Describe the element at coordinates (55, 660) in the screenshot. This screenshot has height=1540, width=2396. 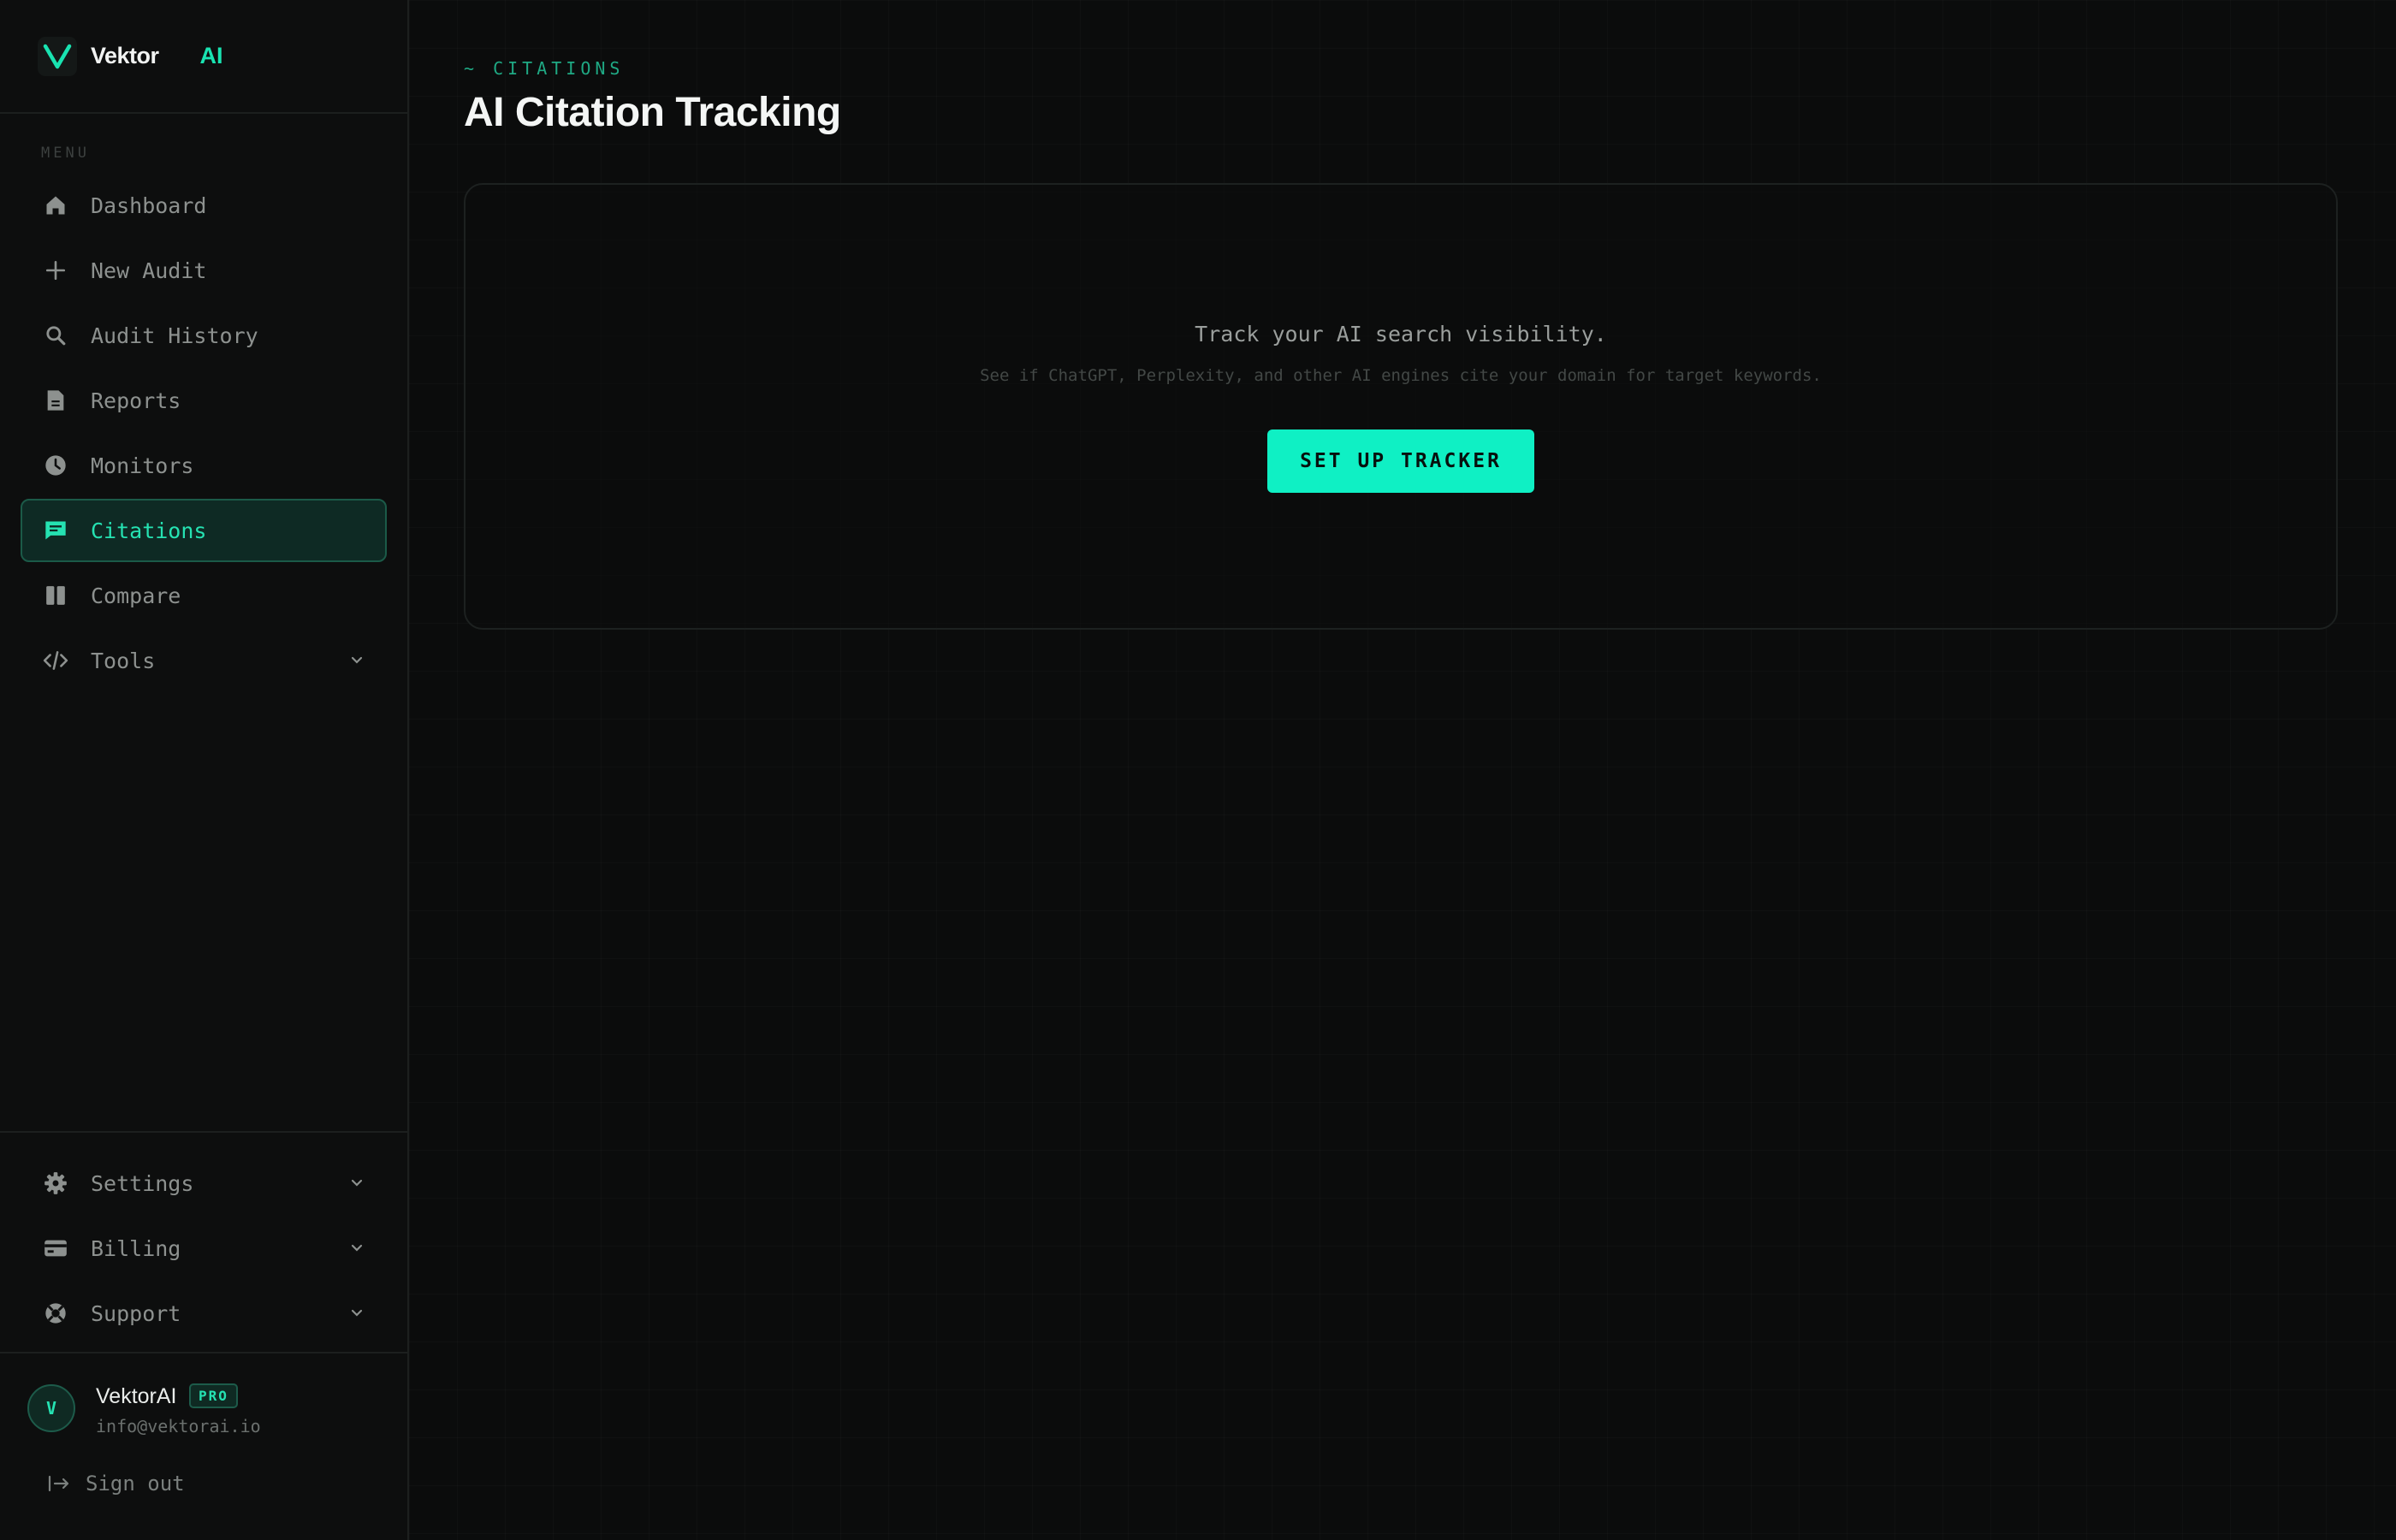
I see `code-icon` at that location.